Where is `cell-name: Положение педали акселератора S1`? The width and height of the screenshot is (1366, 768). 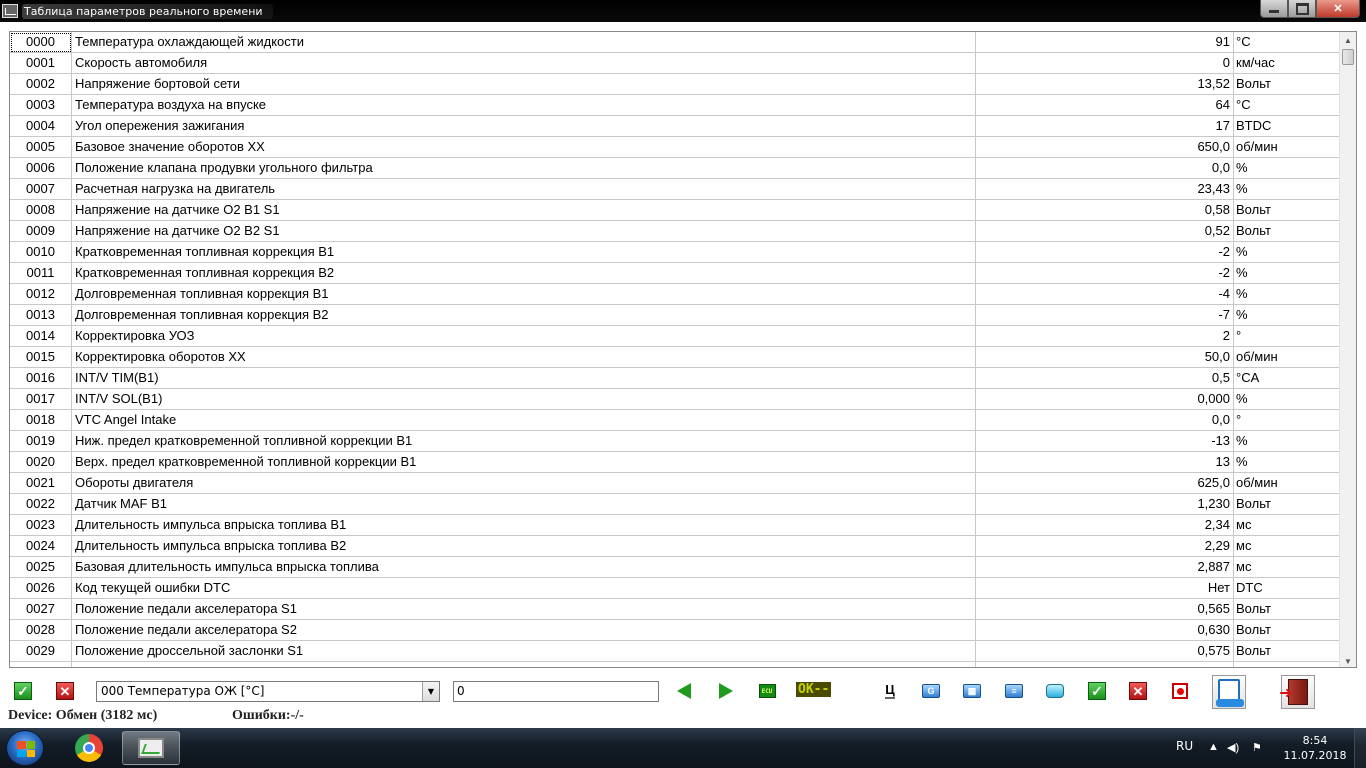
cell-name: Положение педали акселератора S1 is located at coordinates (524, 609).